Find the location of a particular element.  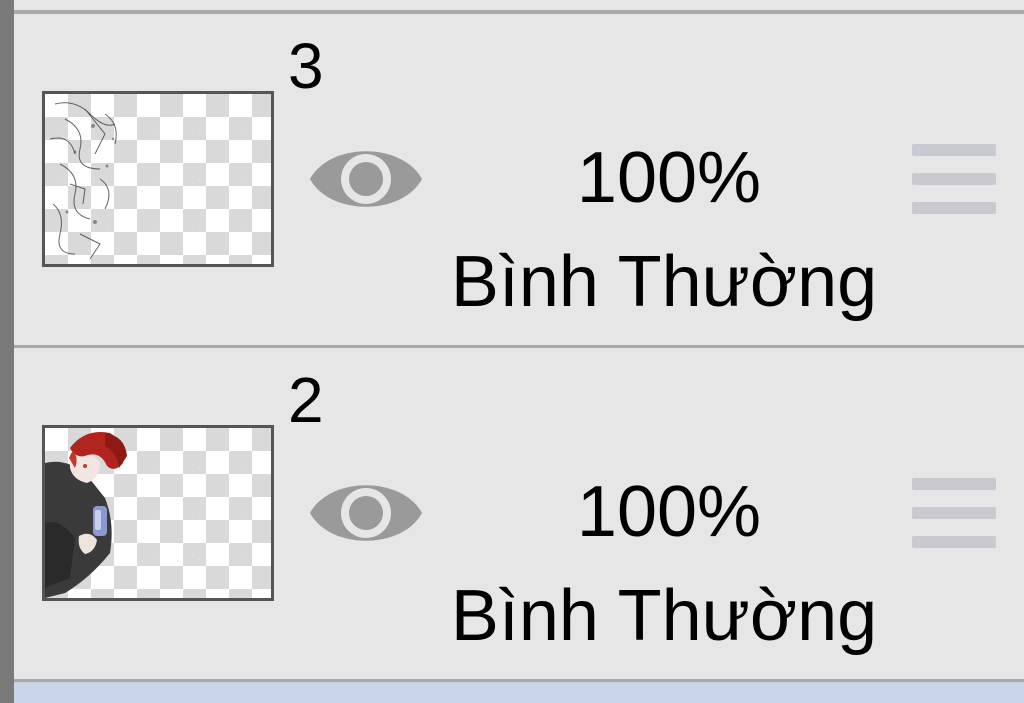

sketch-thumbnail-art is located at coordinates (83, 181).